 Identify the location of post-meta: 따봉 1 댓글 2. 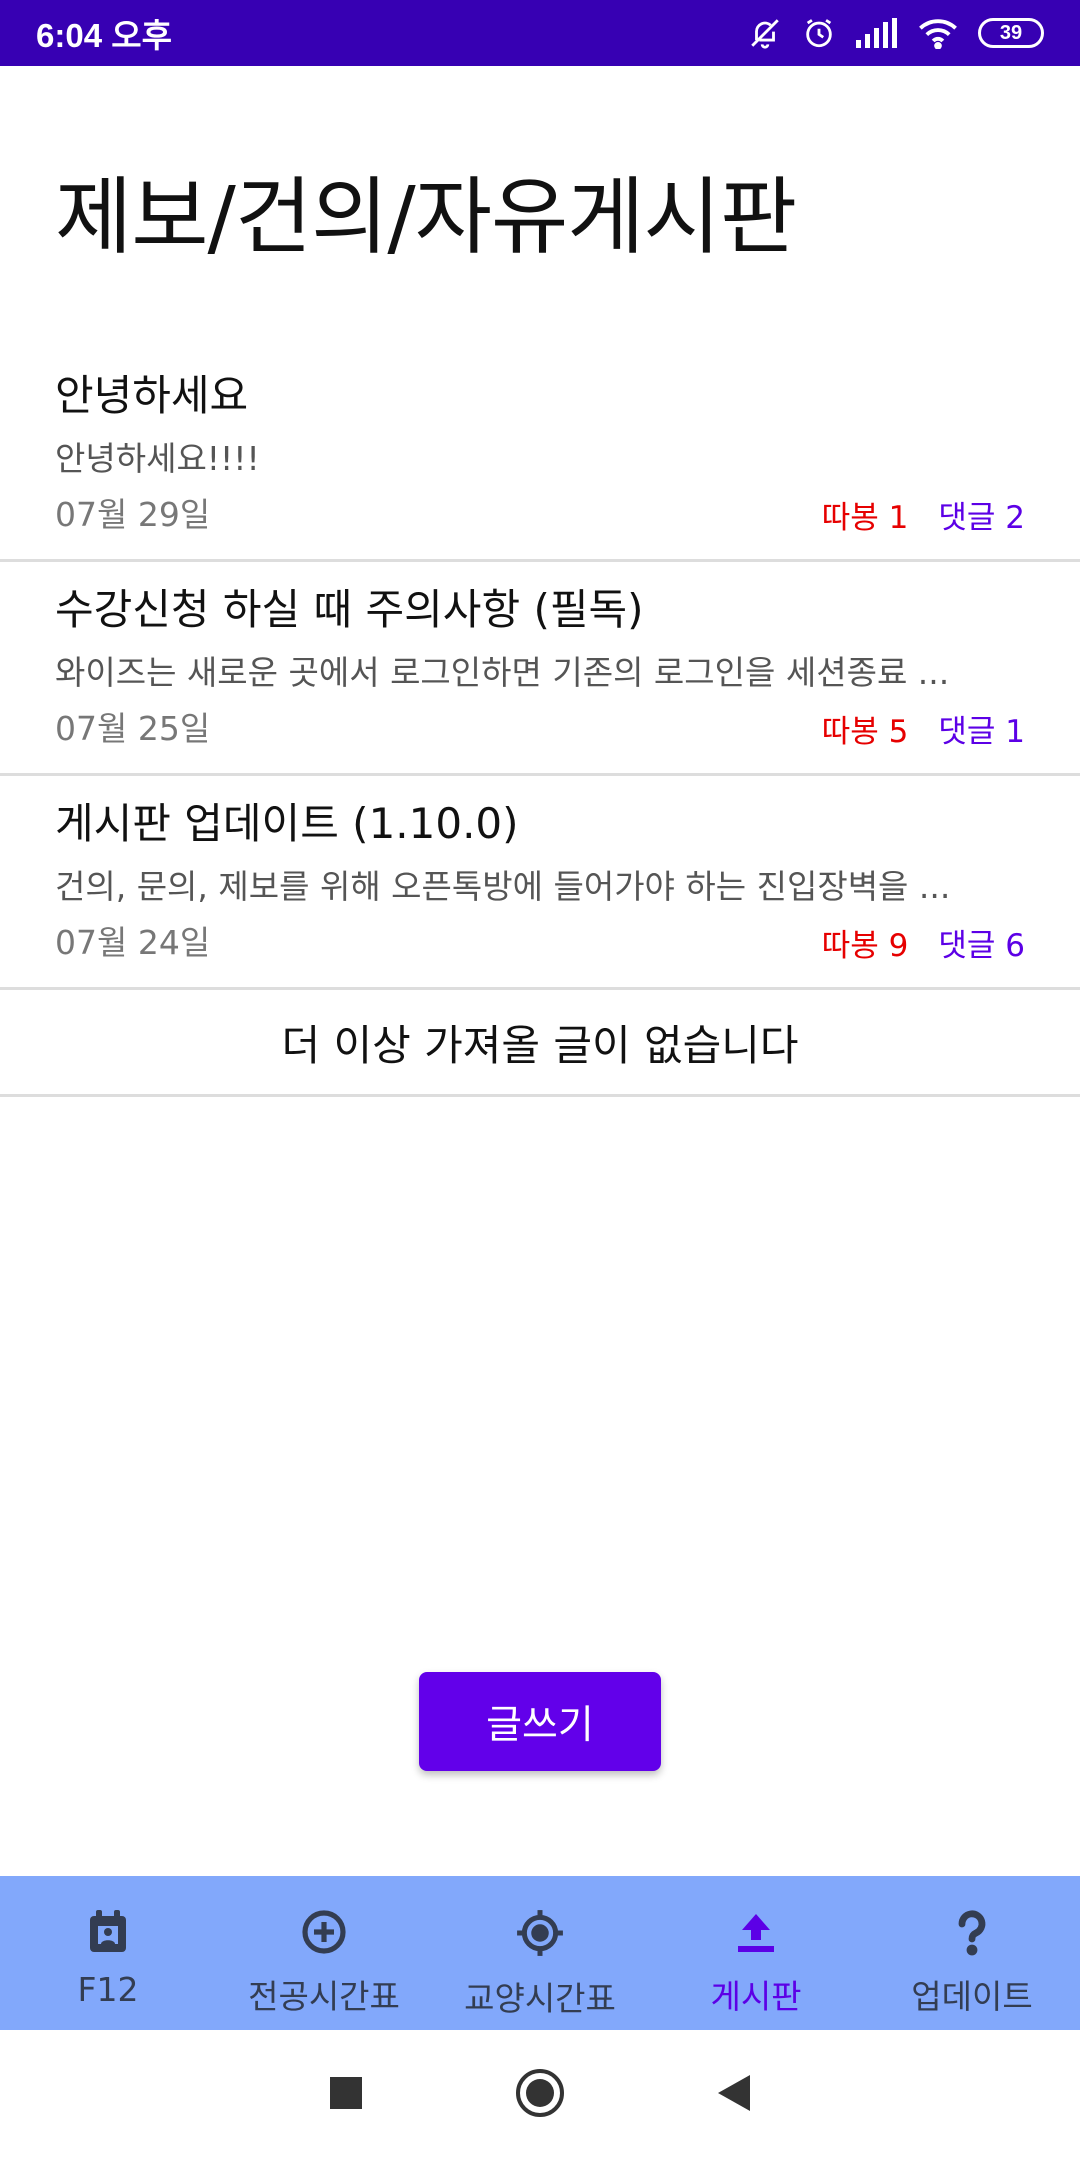
(923, 514).